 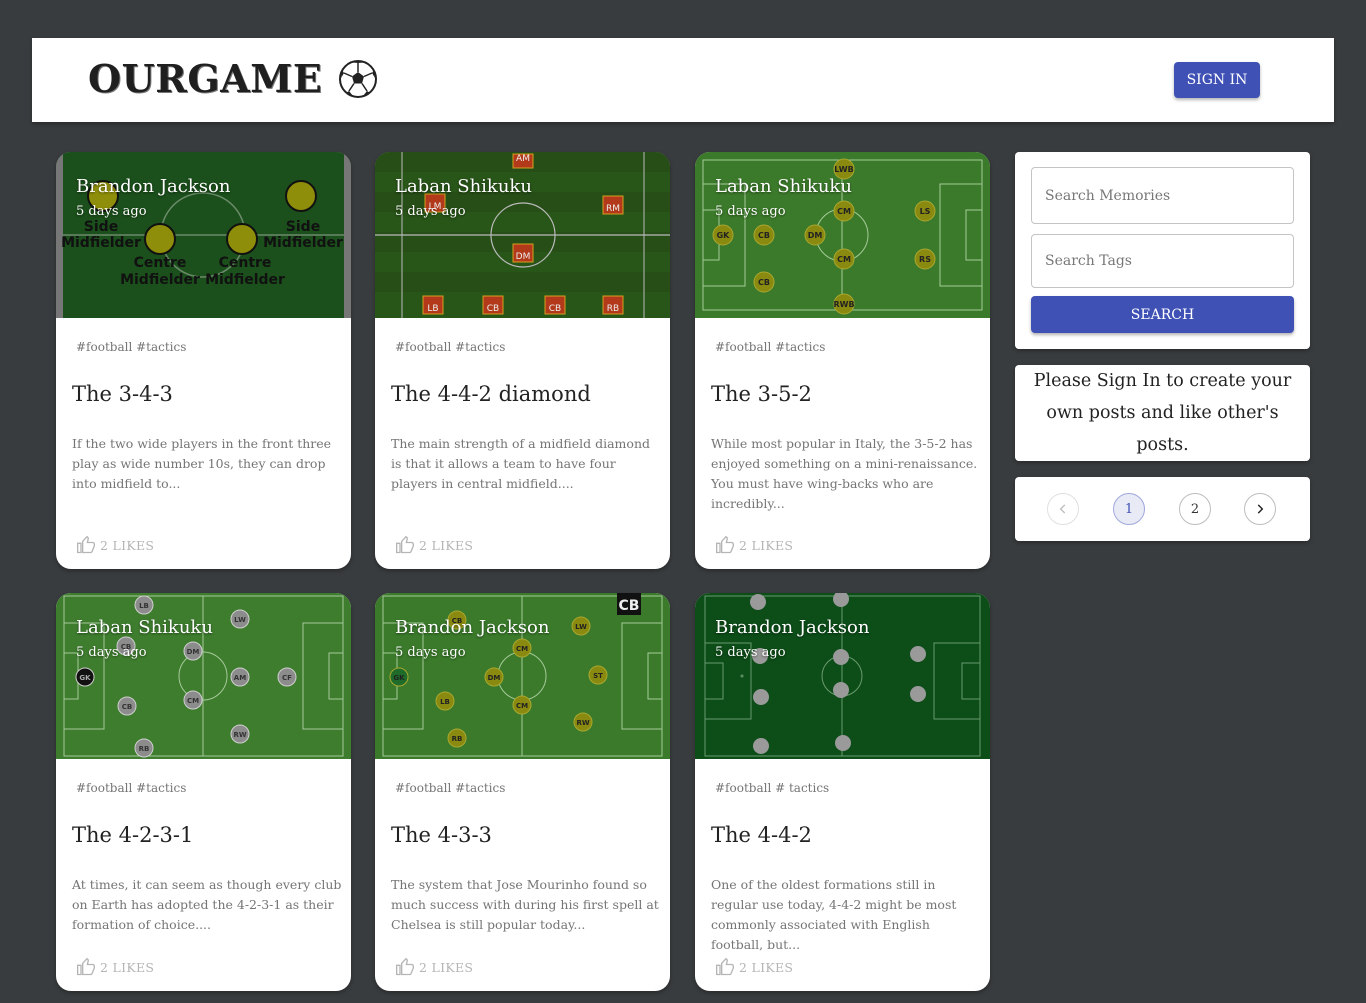 I want to click on post-title: The 4-3-3, so click(x=441, y=835).